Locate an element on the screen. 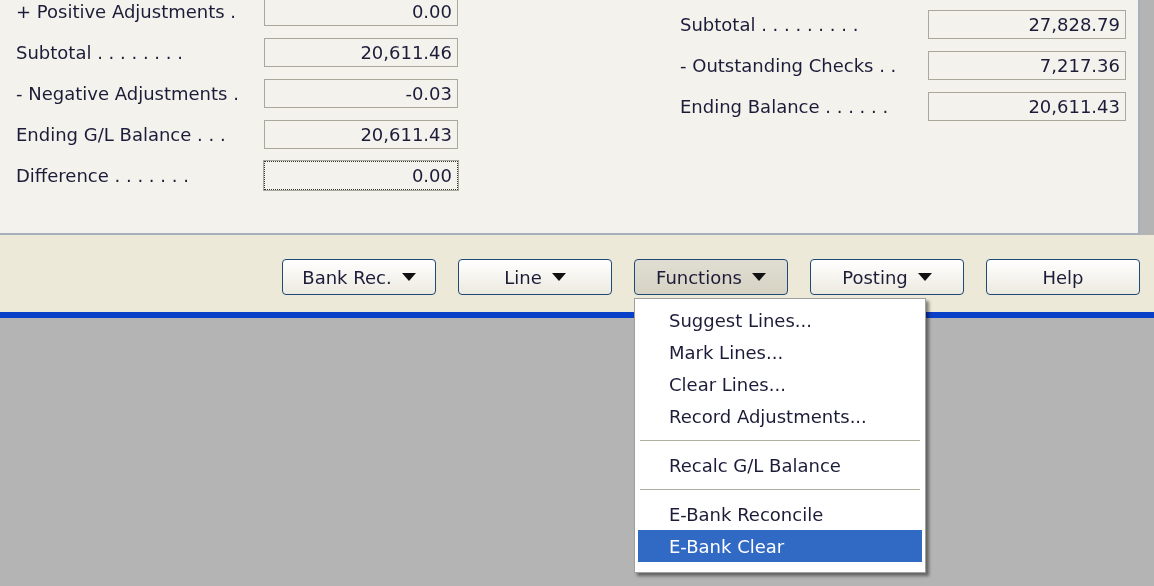 Image resolution: width=1154 pixels, height=586 pixels. menu-item: E-Bank Clear is located at coordinates (780, 546).